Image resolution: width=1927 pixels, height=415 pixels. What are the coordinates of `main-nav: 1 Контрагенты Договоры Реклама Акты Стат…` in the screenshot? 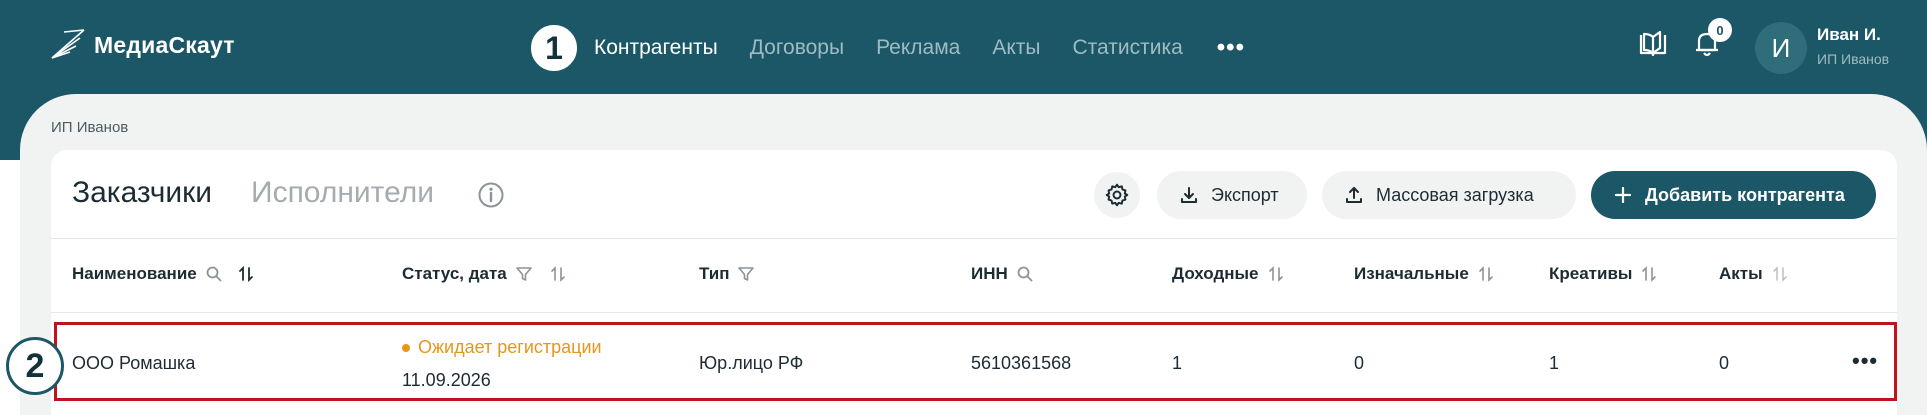 It's located at (886, 48).